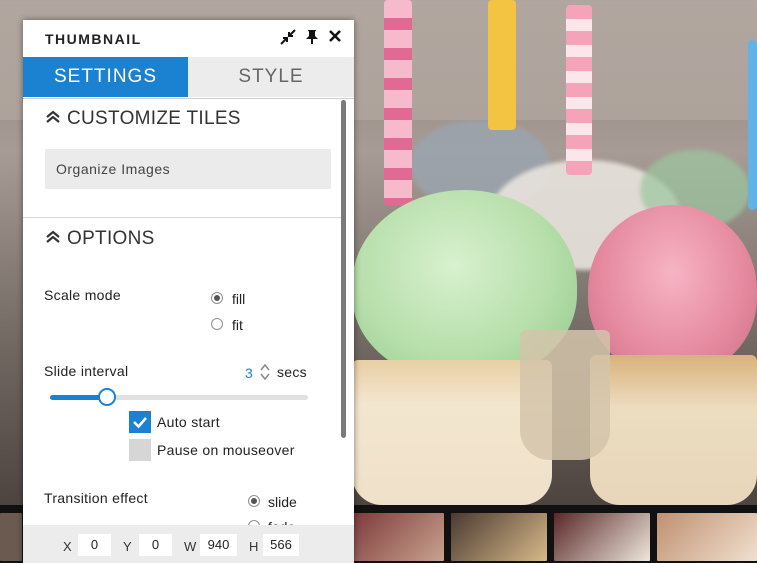 The width and height of the screenshot is (757, 563). I want to click on transition-slide-label: slide, so click(282, 502).